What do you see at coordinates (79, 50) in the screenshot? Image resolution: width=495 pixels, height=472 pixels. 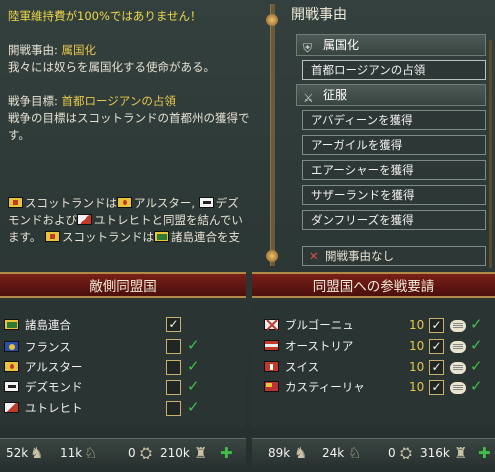 I see `cb-name: 属国化` at bounding box center [79, 50].